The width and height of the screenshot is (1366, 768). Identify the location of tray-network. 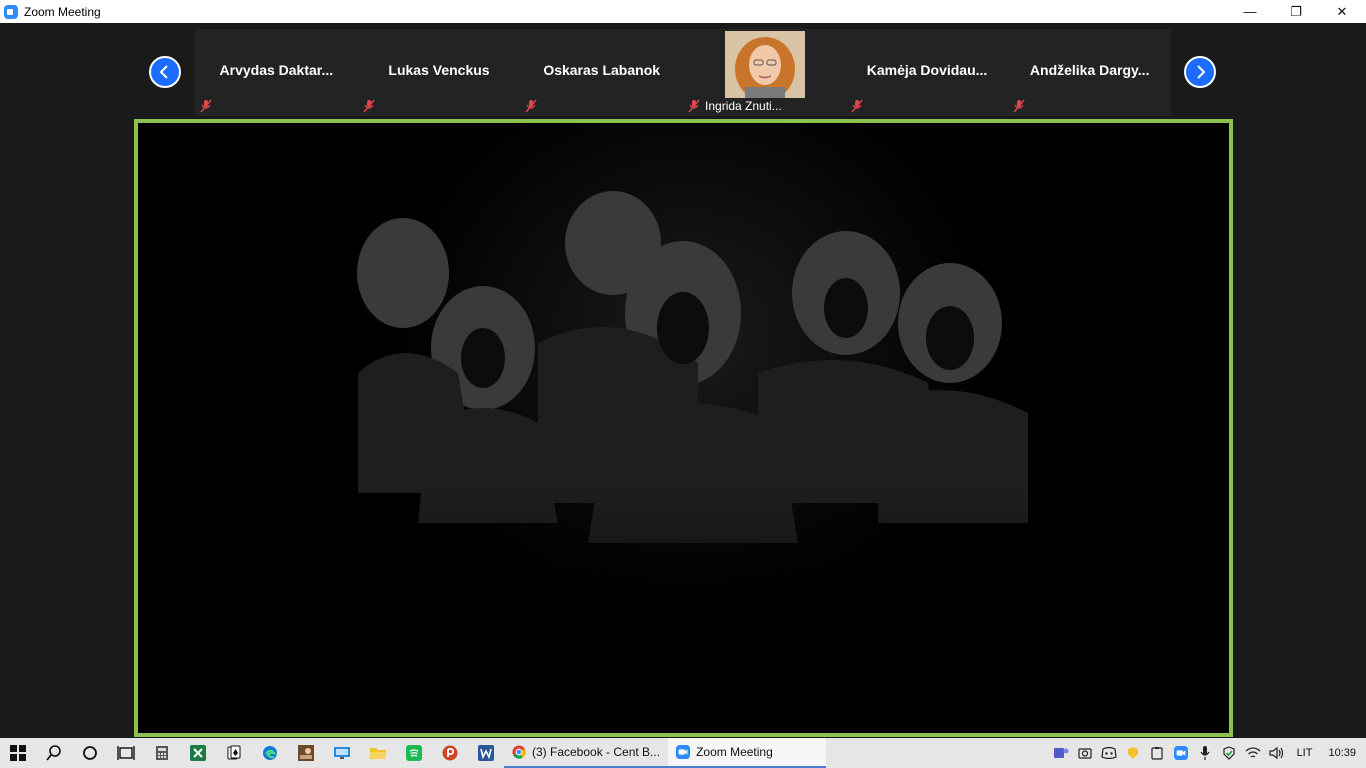
(1253, 753).